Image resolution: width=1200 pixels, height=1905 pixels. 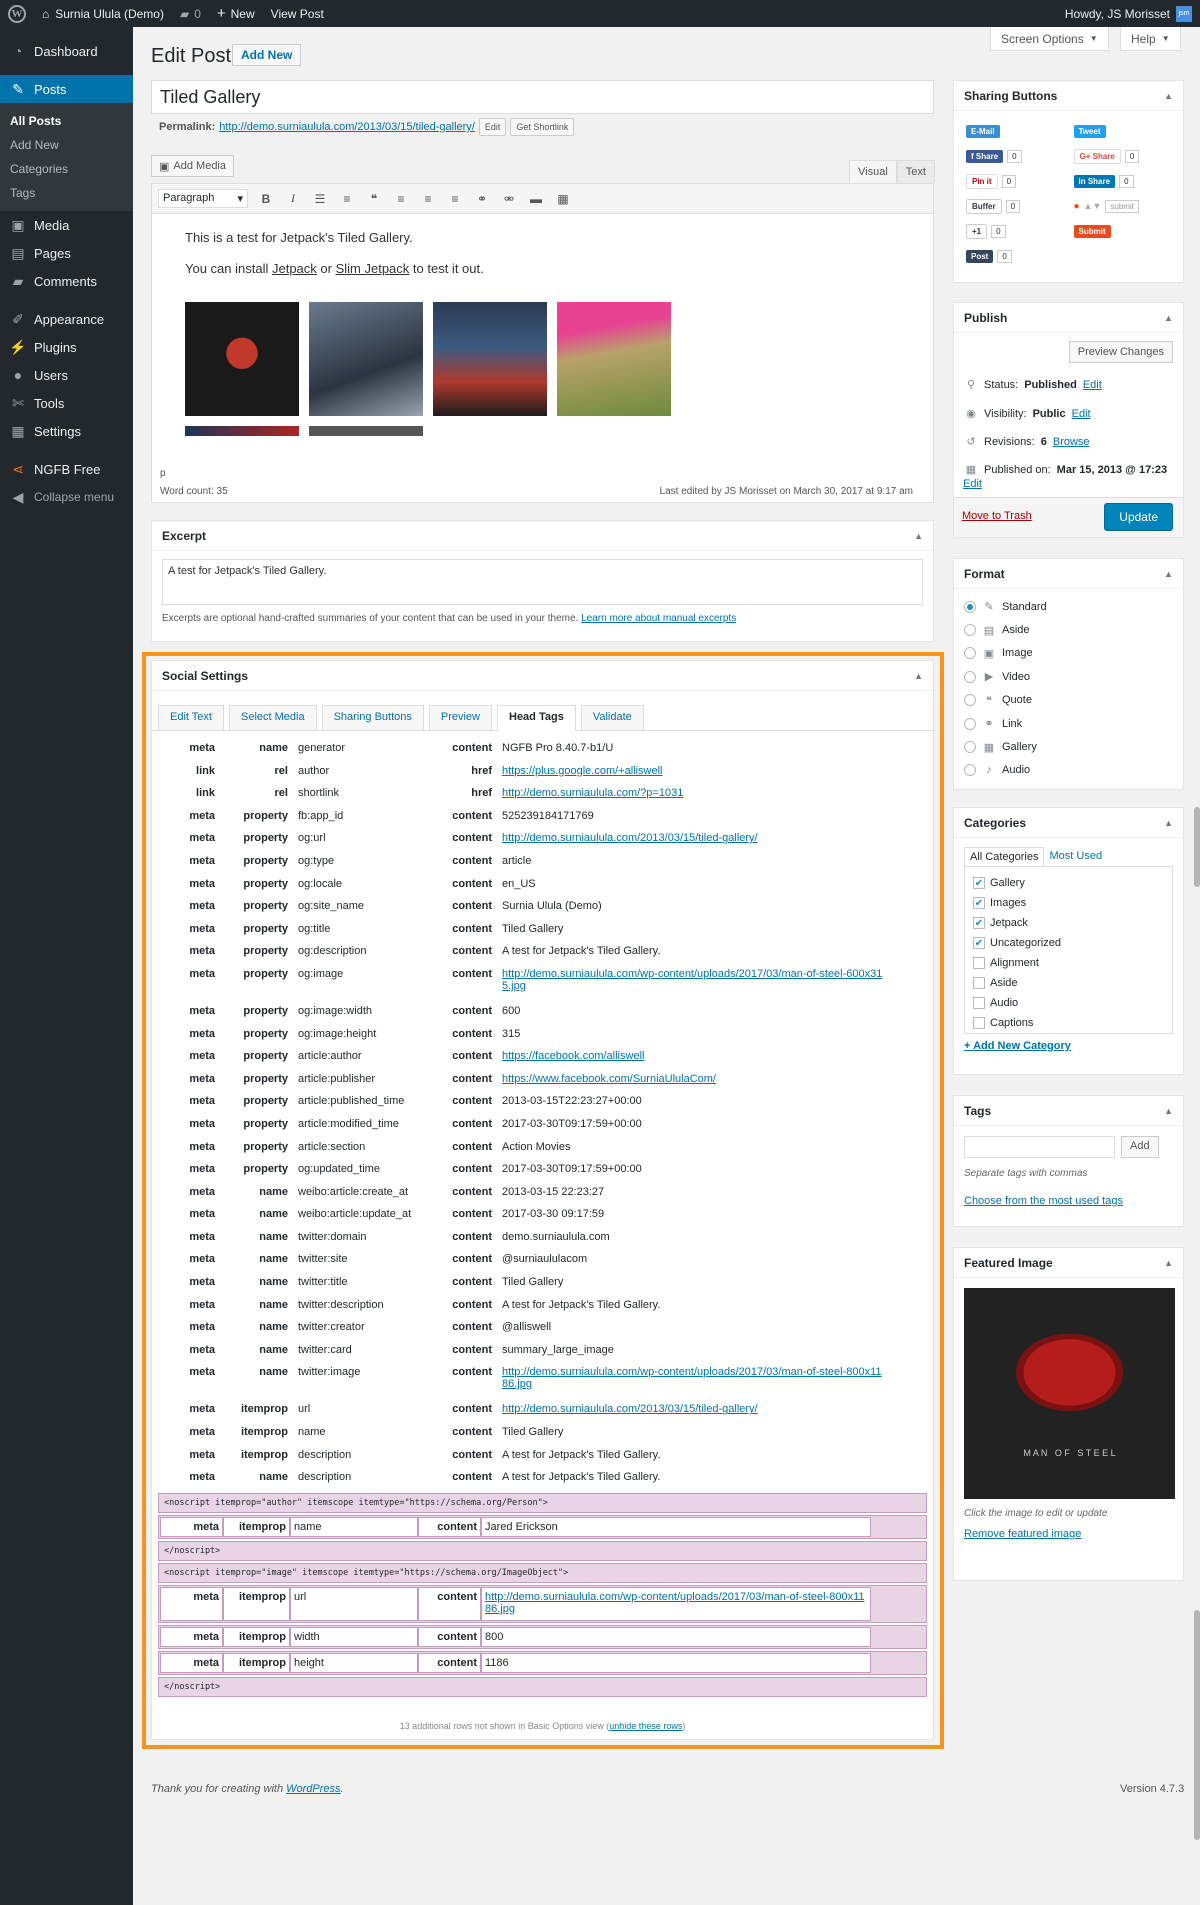 What do you see at coordinates (17, 13) in the screenshot?
I see `wordpress-logo-menu: W` at bounding box center [17, 13].